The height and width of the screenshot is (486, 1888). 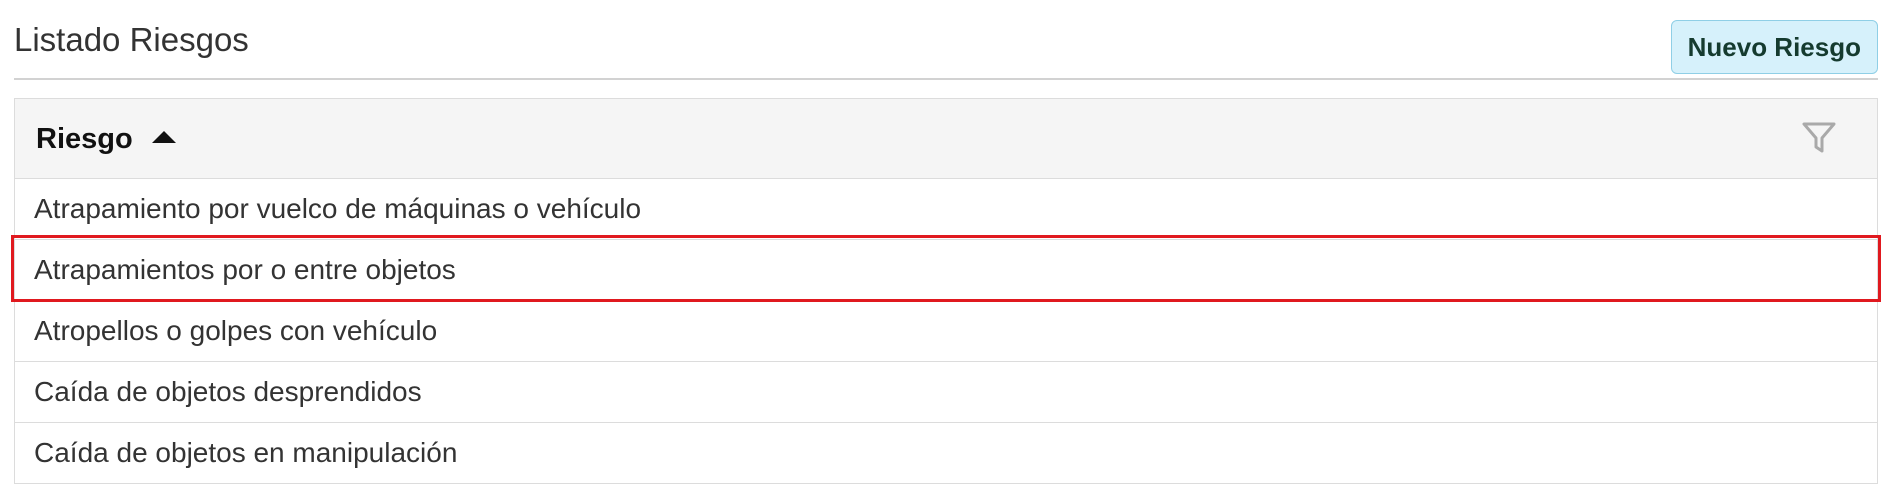 What do you see at coordinates (131, 39) in the screenshot?
I see `page-title: Listado Riesgos` at bounding box center [131, 39].